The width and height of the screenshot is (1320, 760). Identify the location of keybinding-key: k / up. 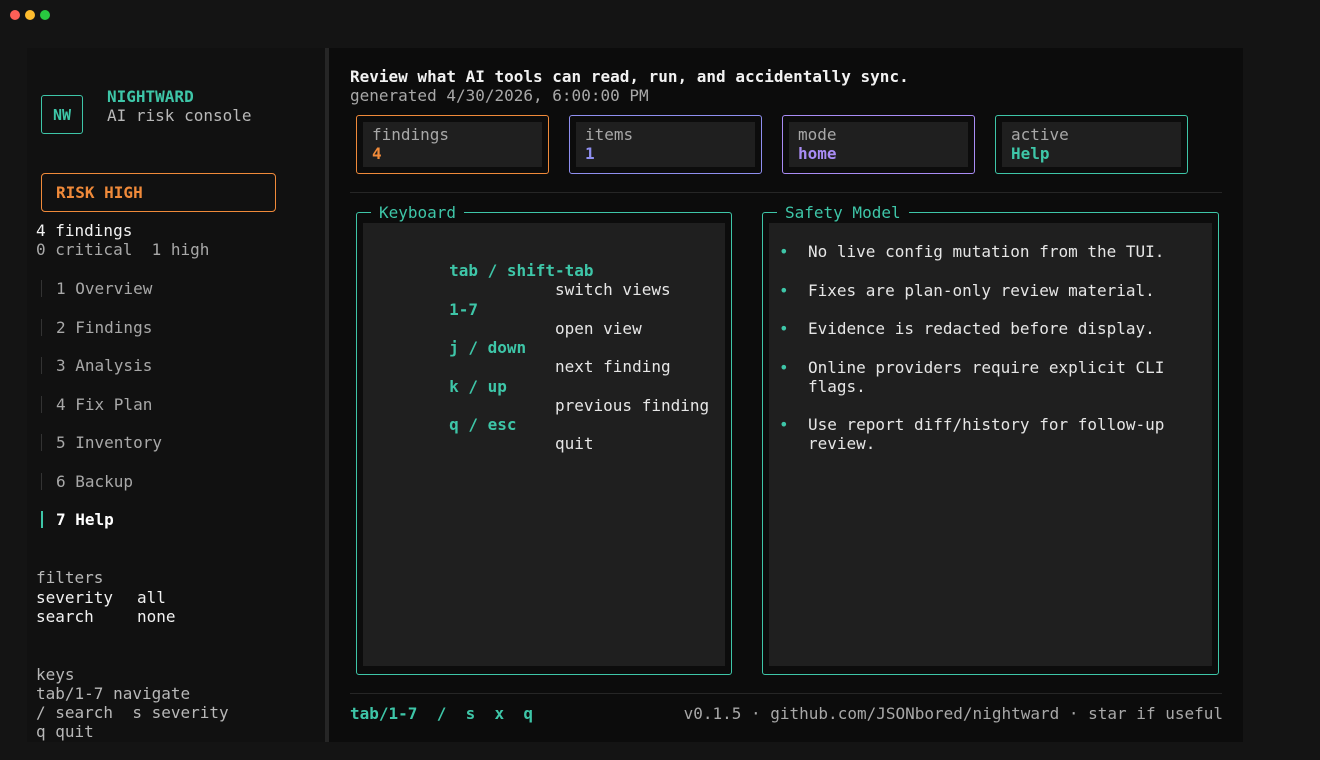
(478, 386).